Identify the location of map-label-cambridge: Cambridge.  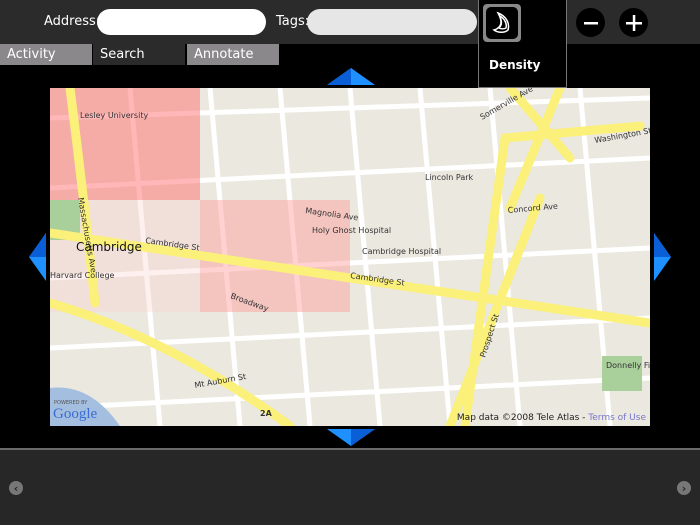
(109, 247).